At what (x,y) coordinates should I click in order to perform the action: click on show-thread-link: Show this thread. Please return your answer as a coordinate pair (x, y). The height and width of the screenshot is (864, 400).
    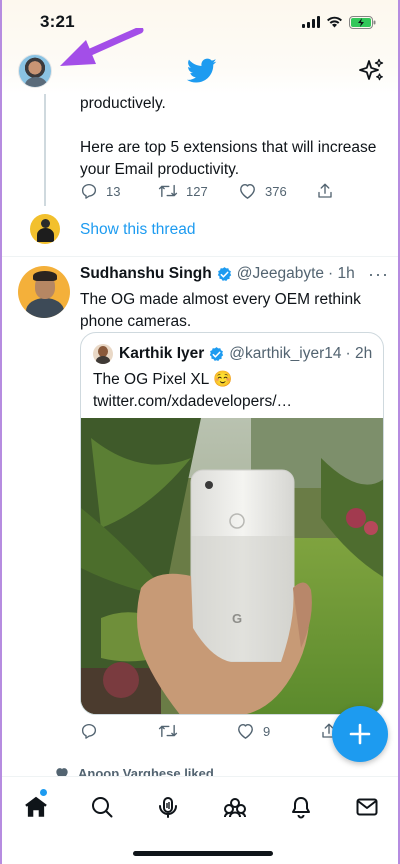
    Looking at the image, I should click on (137, 230).